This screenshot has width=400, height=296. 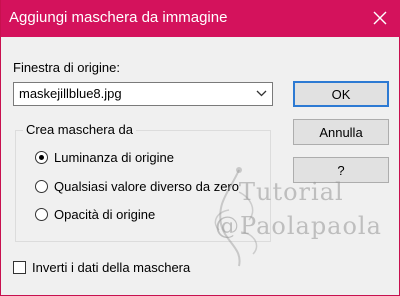 I want to click on source-window-value: maskejillblue8.jpg, so click(x=70, y=93).